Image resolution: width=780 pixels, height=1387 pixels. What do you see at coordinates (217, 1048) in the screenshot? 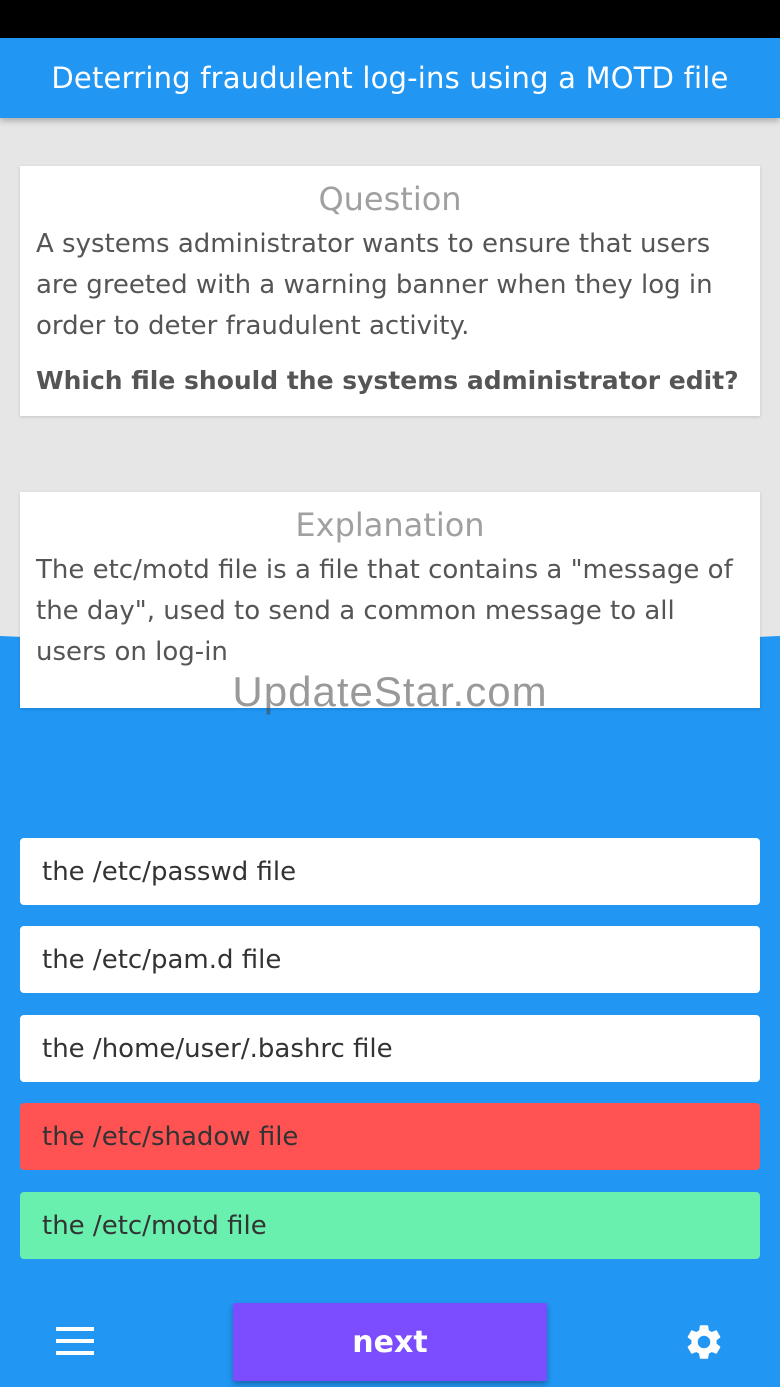
I see `answer-label: the /home/user/.bashrc file` at bounding box center [217, 1048].